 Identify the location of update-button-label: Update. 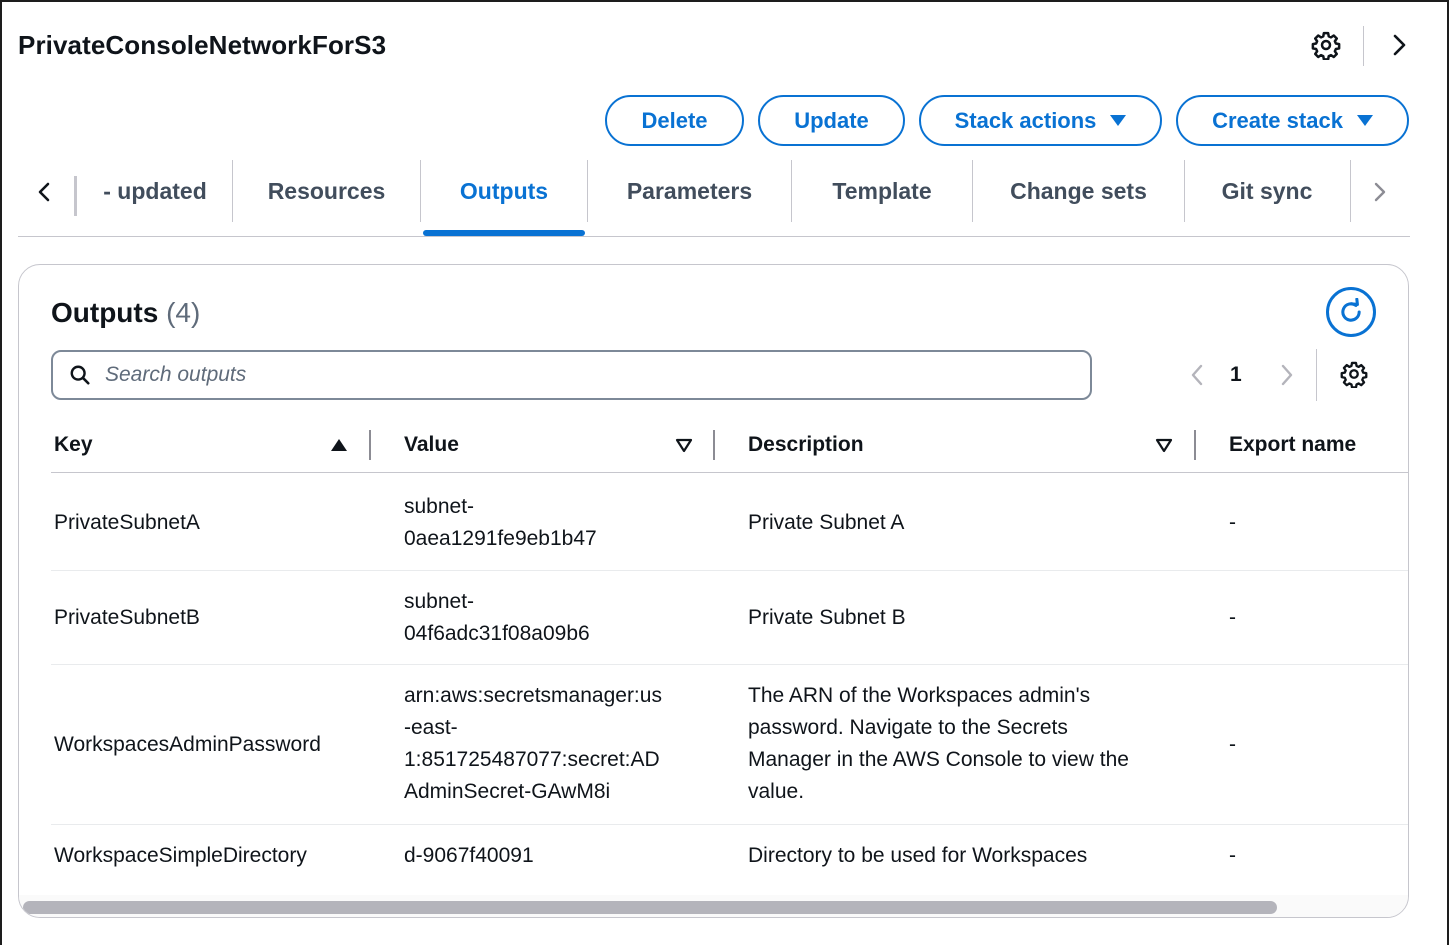
(831, 120).